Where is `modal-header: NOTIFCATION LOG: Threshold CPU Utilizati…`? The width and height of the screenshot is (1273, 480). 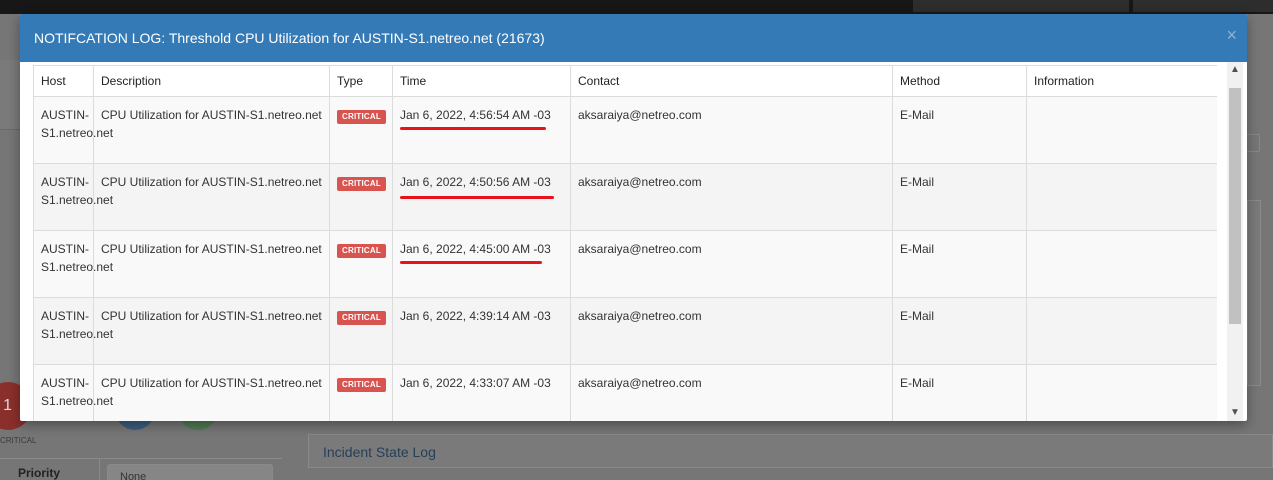 modal-header: NOTIFCATION LOG: Threshold CPU Utilizati… is located at coordinates (633, 38).